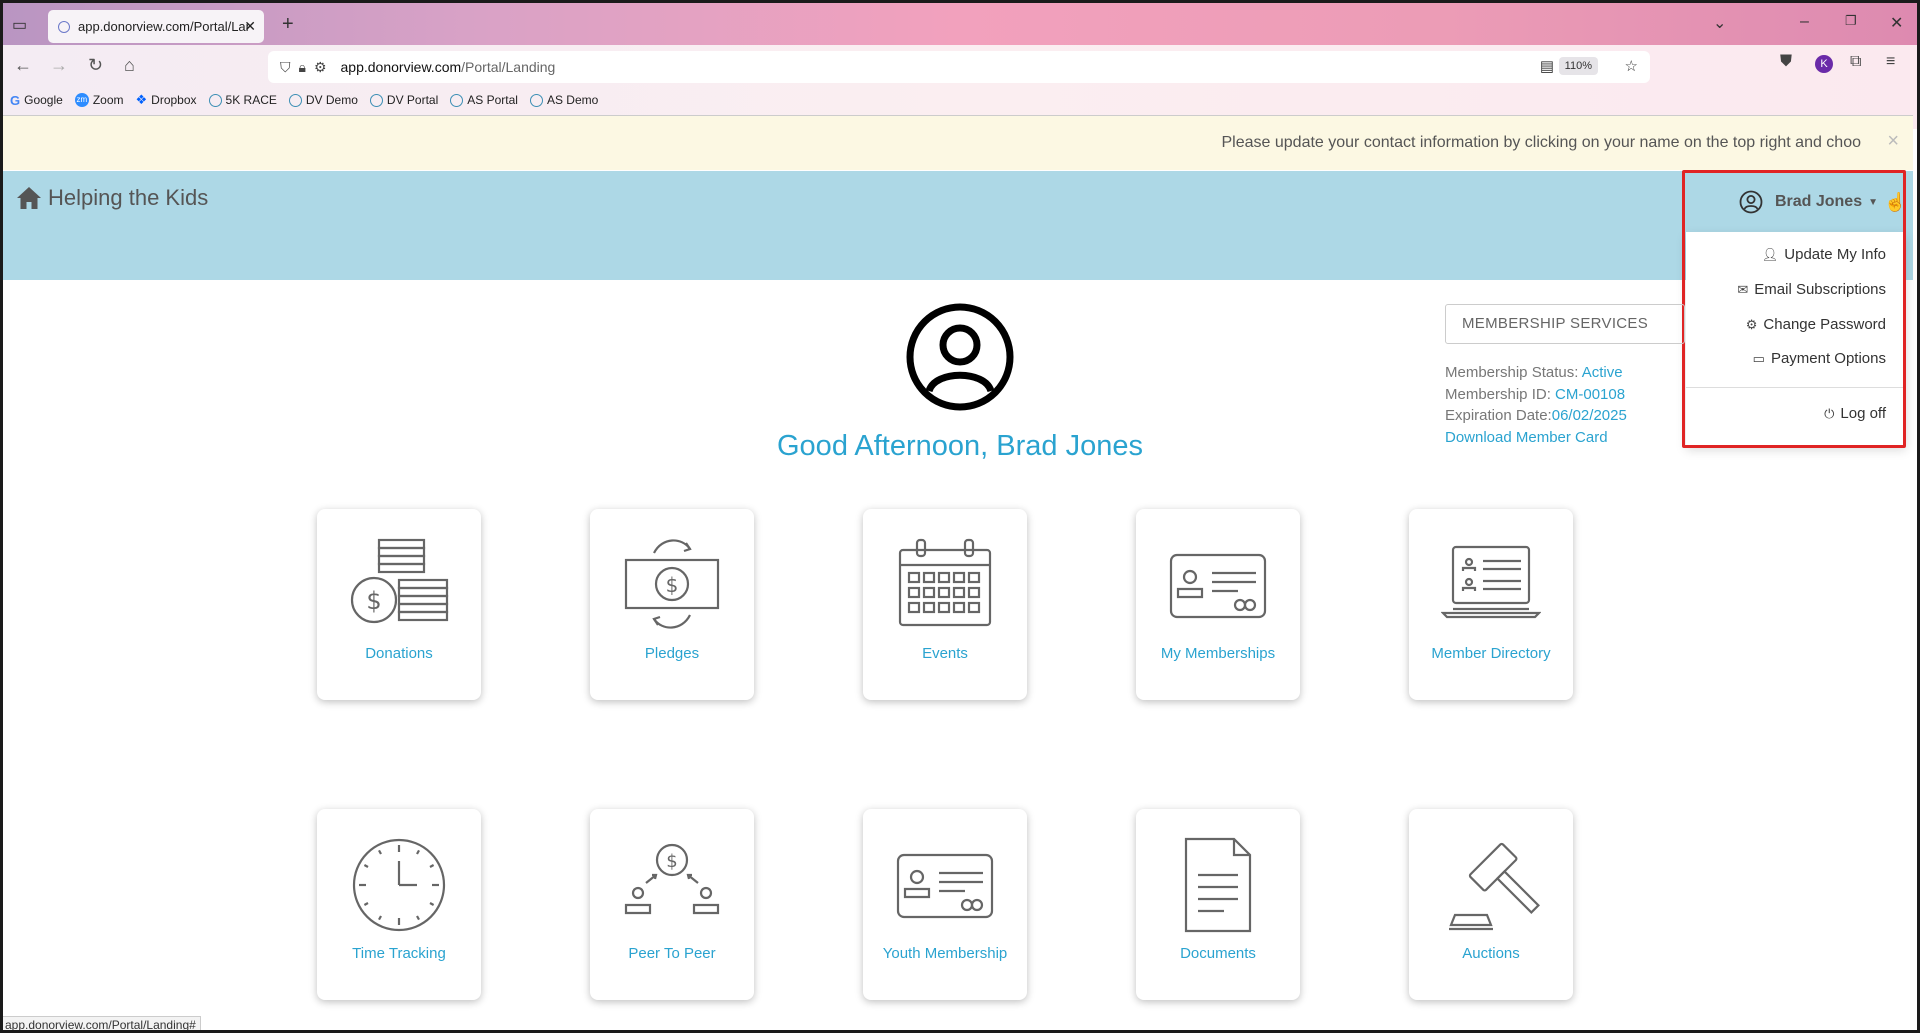 The width and height of the screenshot is (1920, 1033). I want to click on tile-label: Youth Membership, so click(945, 953).